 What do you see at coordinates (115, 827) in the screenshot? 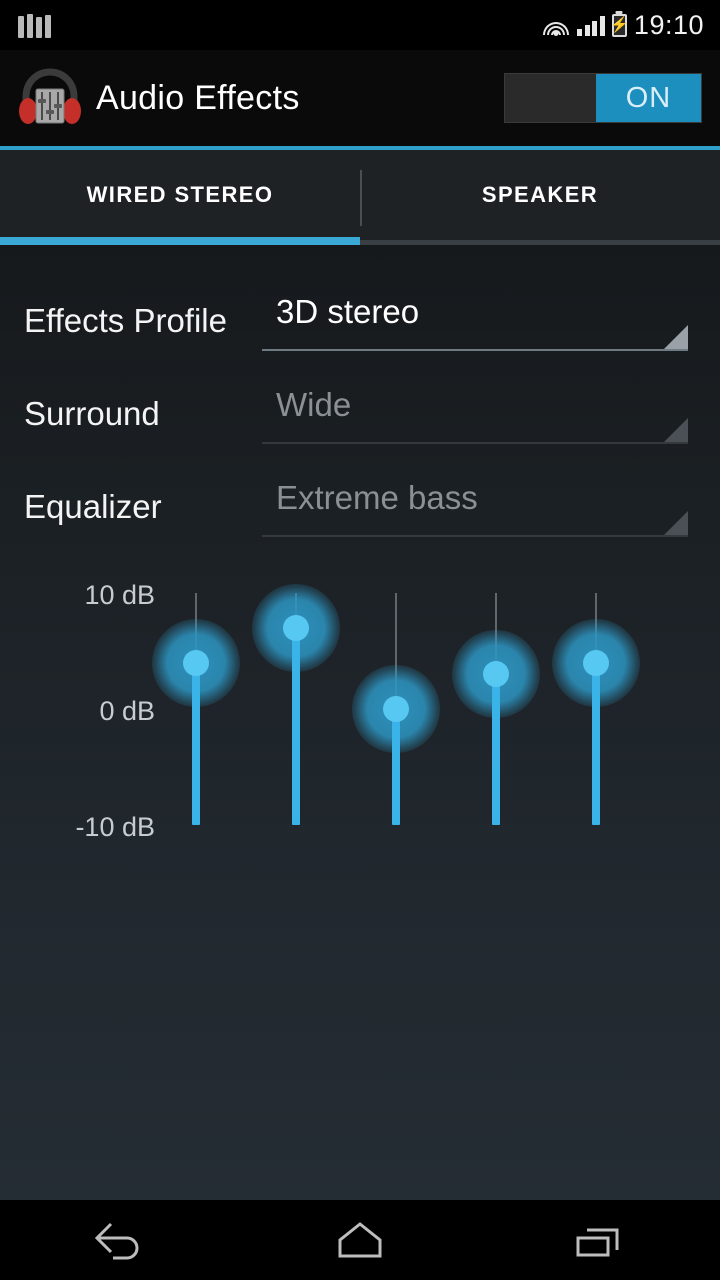
I see `db-axis-tick-min: -10 dB` at bounding box center [115, 827].